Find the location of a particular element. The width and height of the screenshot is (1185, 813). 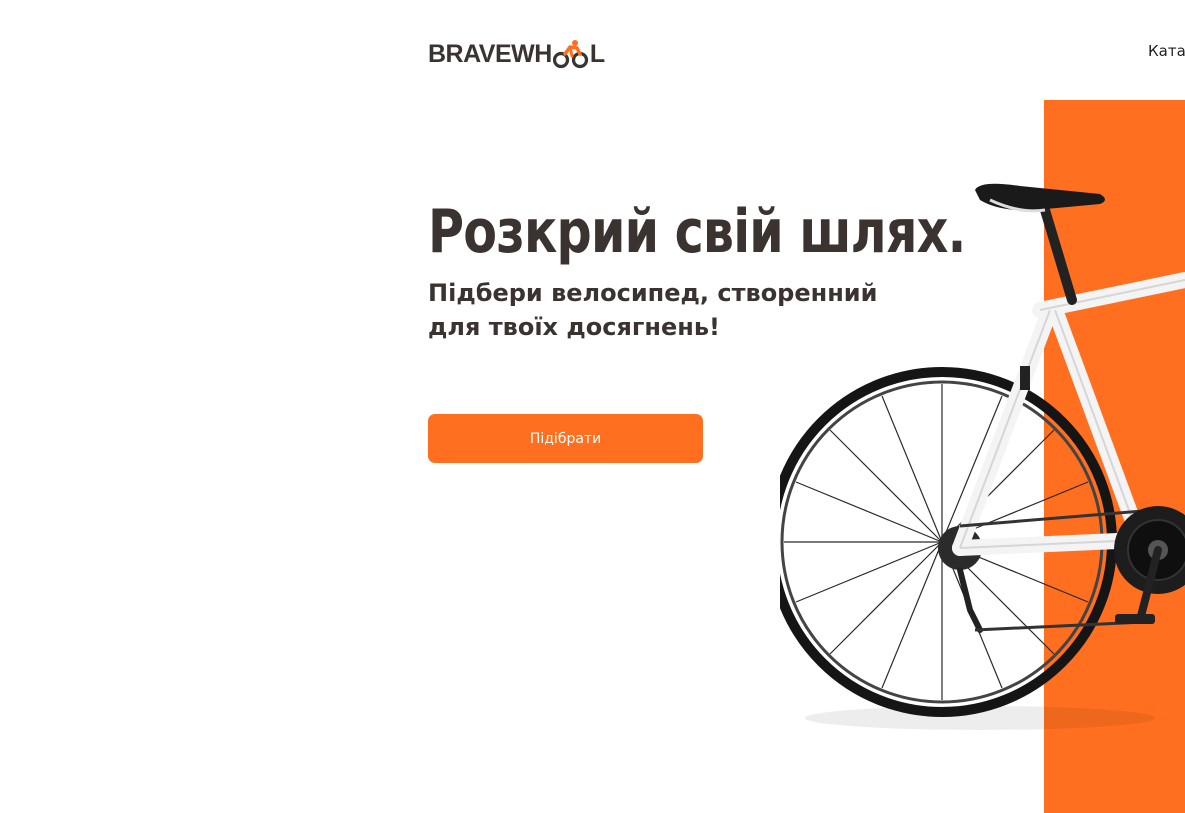

site-logo: BRAVEWH L is located at coordinates (516, 51).